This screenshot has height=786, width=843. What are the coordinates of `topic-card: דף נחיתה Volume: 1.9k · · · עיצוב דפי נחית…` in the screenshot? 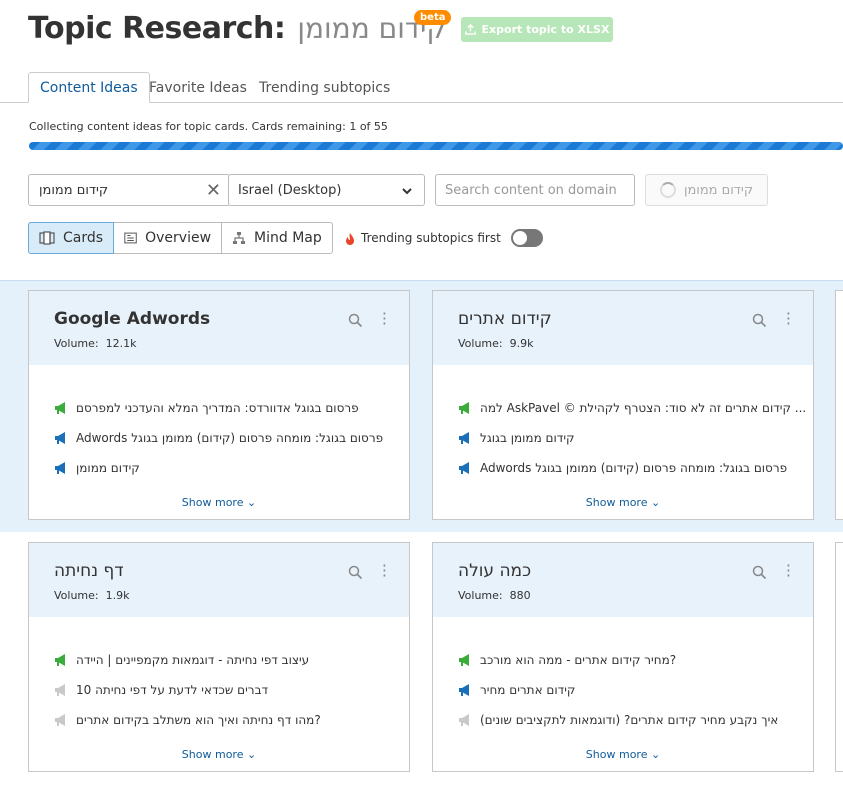 It's located at (219, 657).